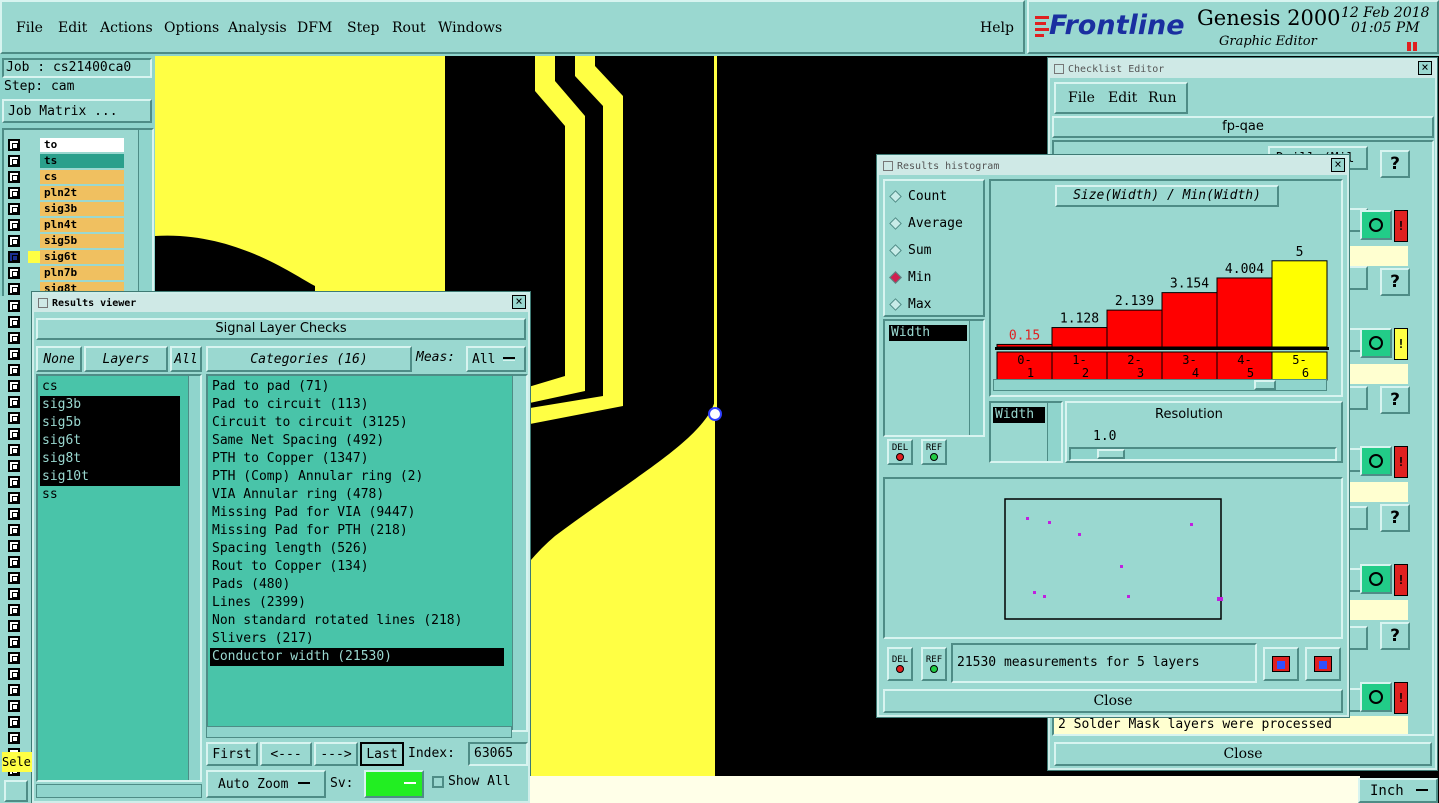 This screenshot has height=803, width=1439. I want to click on layer-name: pln2t, so click(82, 193).